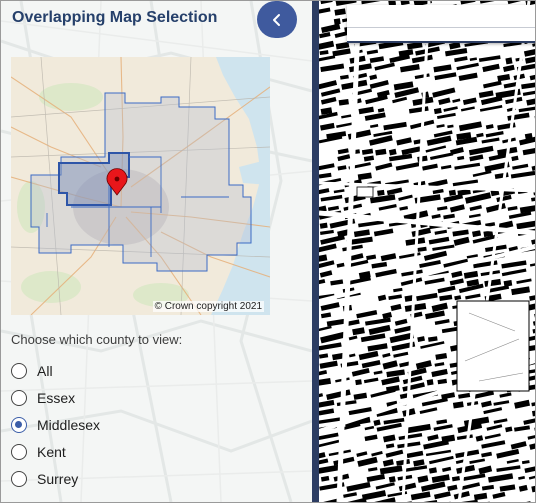 The image size is (536, 503). What do you see at coordinates (55, 425) in the screenshot?
I see `radio-option-middlesex: Middlesex` at bounding box center [55, 425].